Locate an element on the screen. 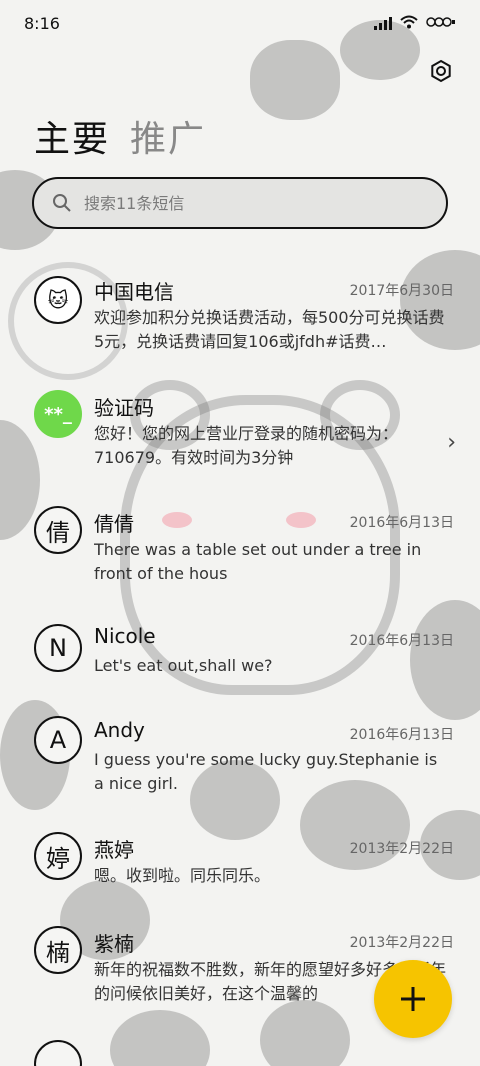 The image size is (480, 1066). tab-promotions: 推广 is located at coordinates (168, 136).